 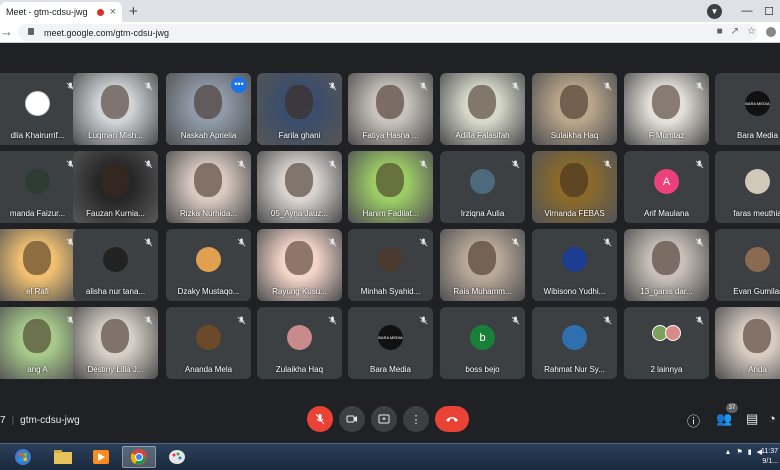 I want to click on participant-tile: b boss bejo, so click(x=482, y=343).